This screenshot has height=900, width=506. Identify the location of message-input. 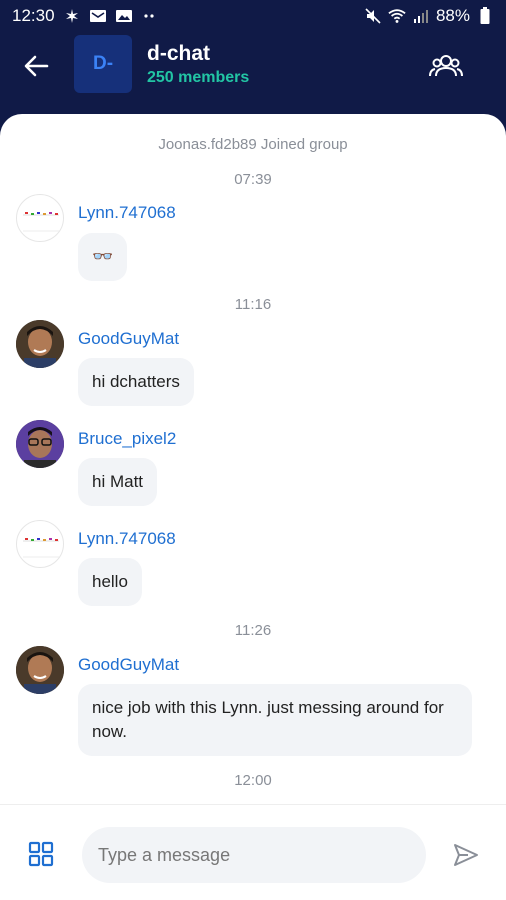
(254, 855).